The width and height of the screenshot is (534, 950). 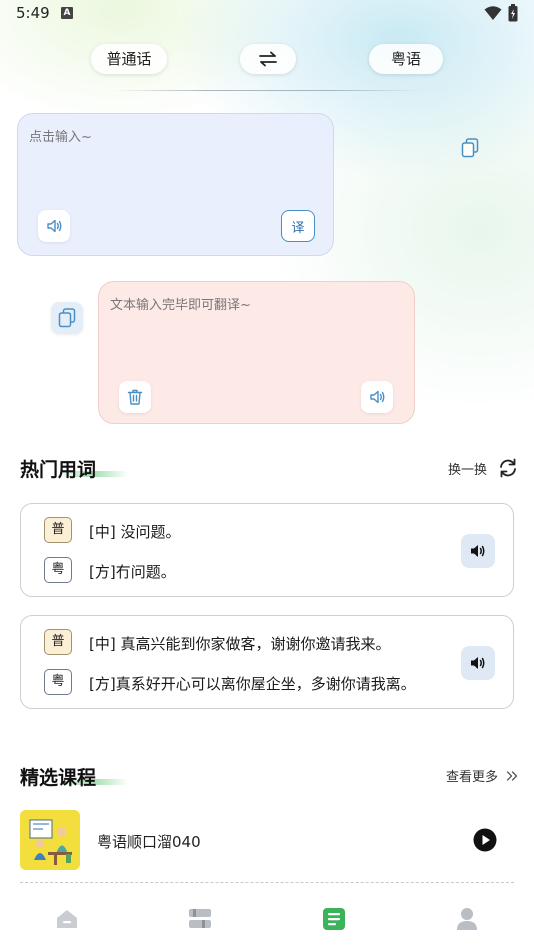 I want to click on mandarin-phrase: [中] 真高兴能到你家做客，谢谢你邀请我来。, so click(x=240, y=644).